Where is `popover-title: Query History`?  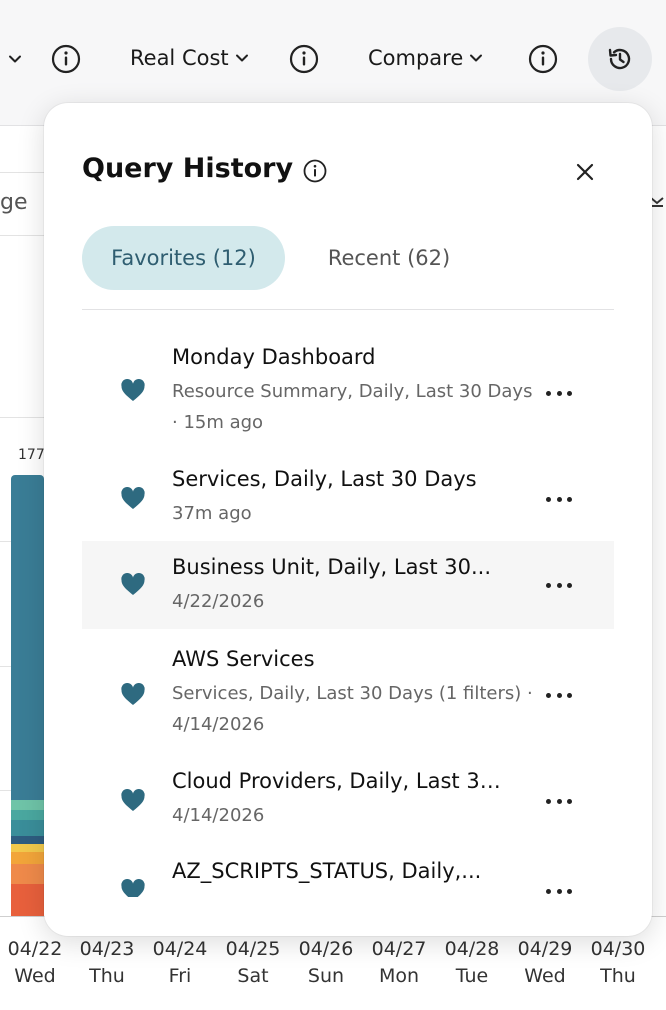 popover-title: Query History is located at coordinates (188, 168).